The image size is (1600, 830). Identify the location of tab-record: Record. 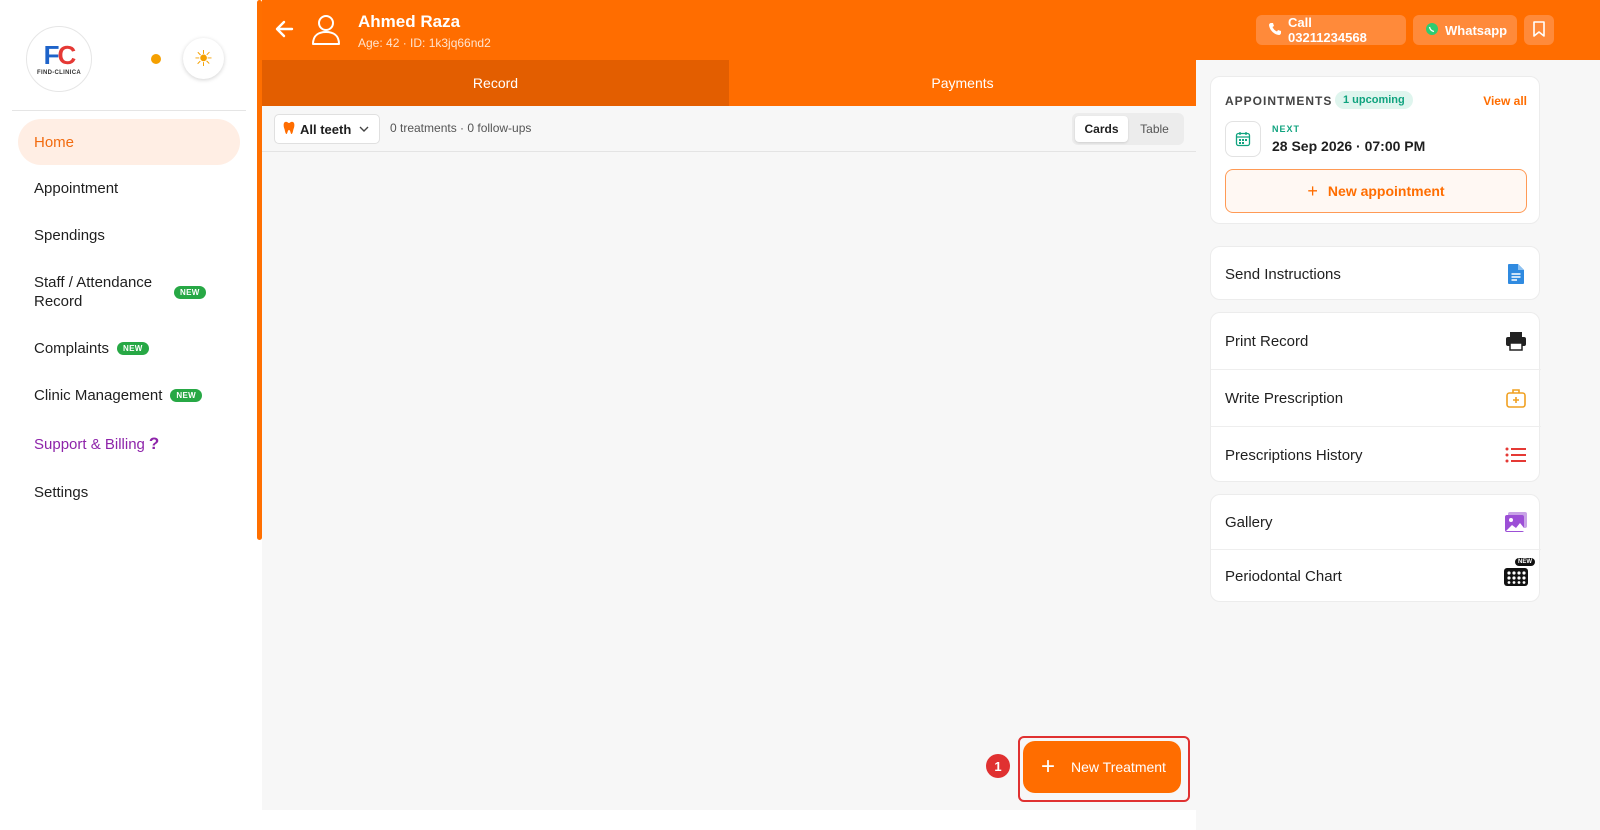
(495, 83).